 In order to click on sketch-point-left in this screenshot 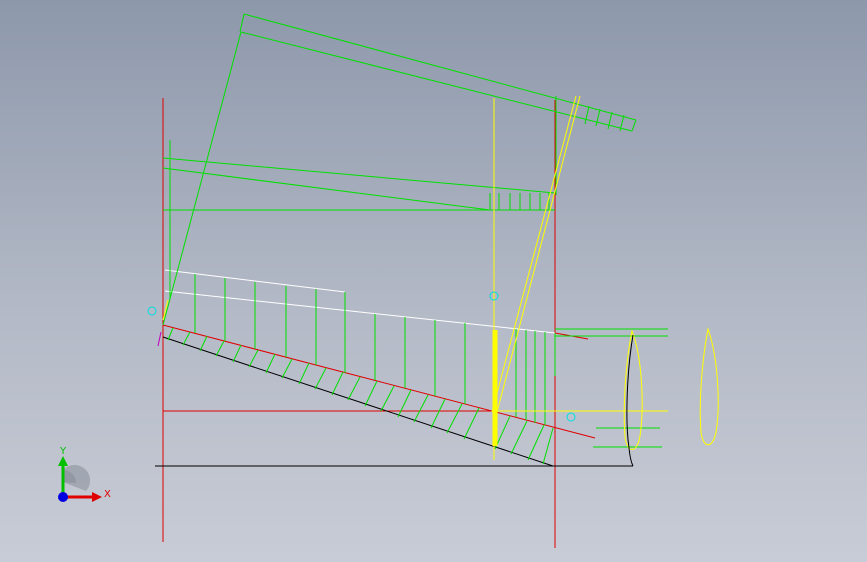, I will do `click(152, 311)`.